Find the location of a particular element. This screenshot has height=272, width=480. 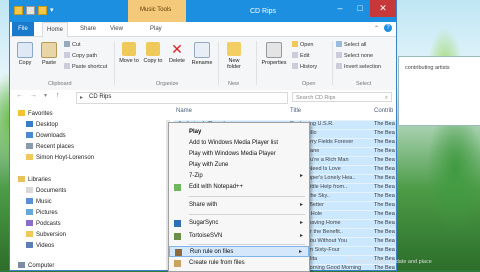

column-header-name: Name is located at coordinates (184, 111).